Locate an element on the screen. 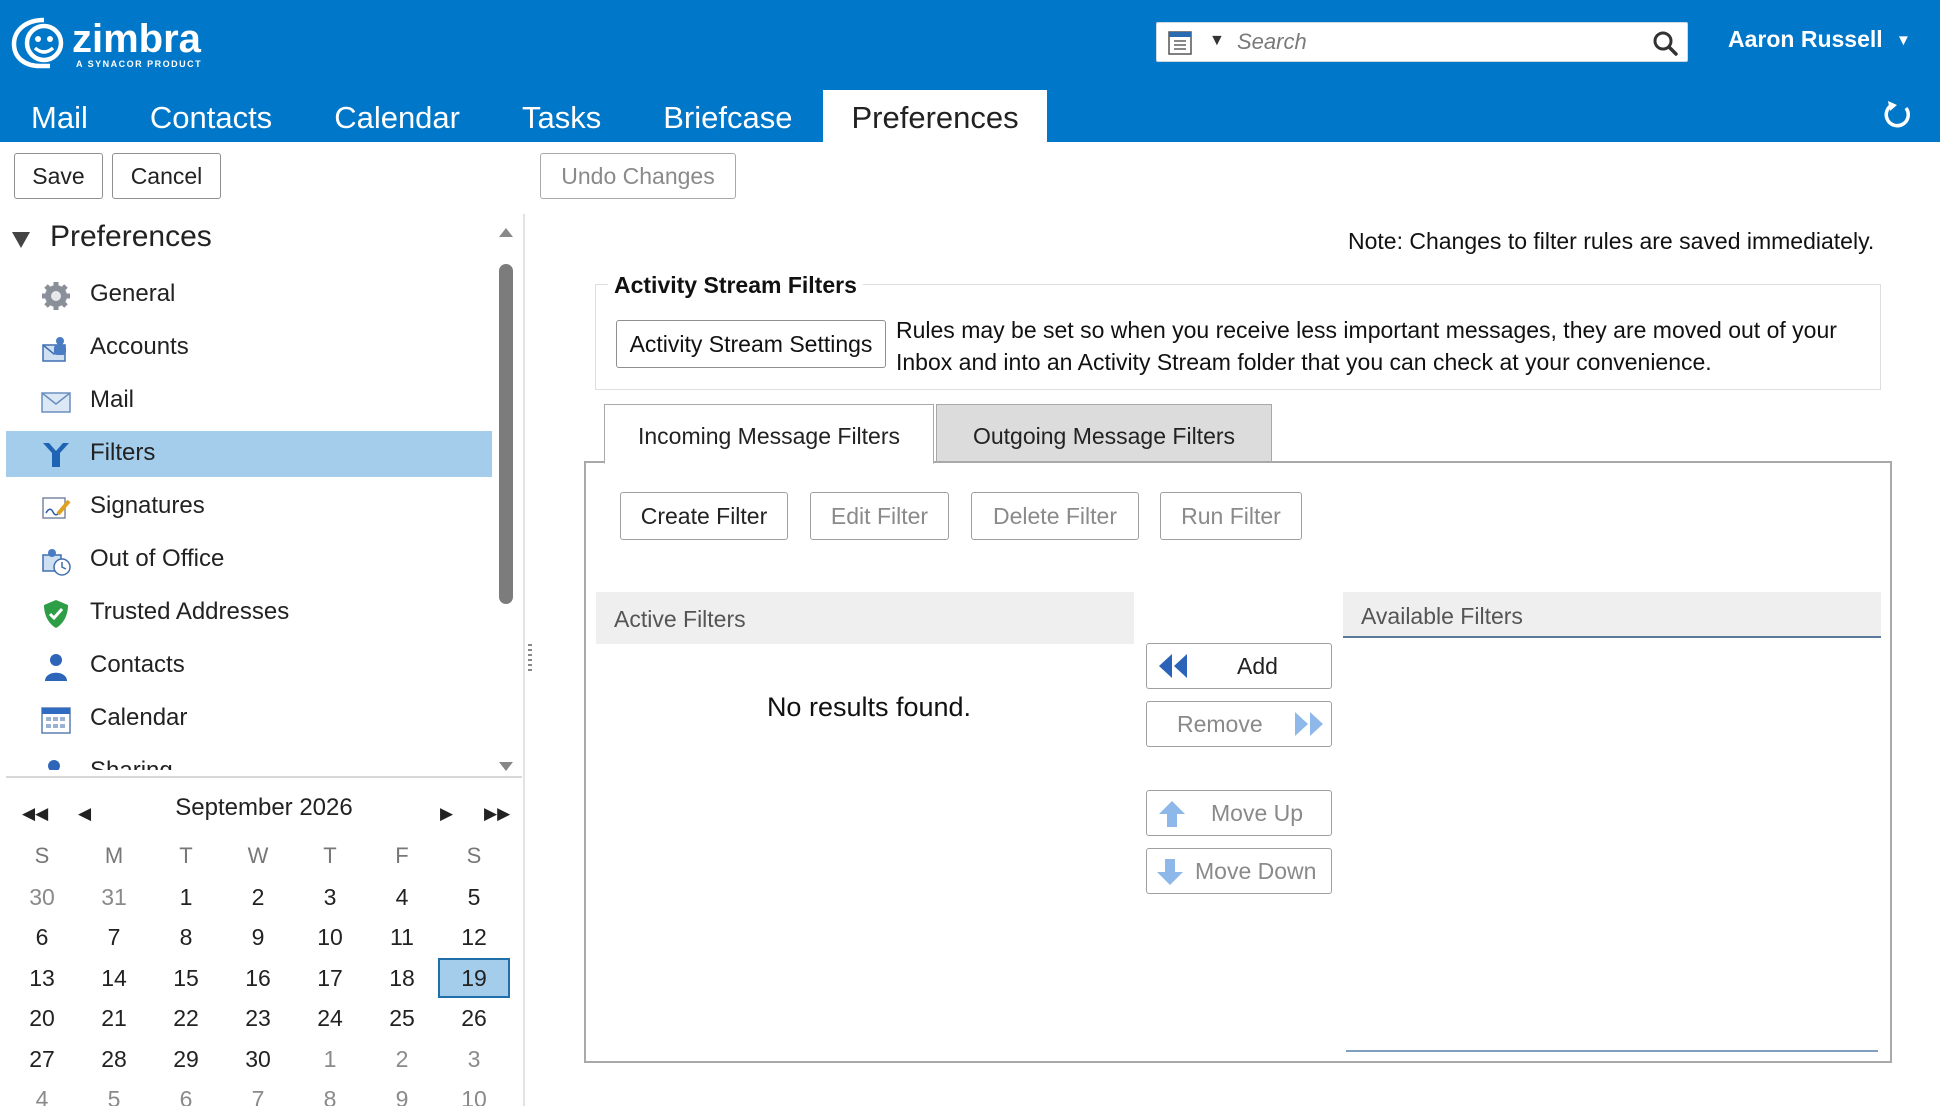 This screenshot has height=1106, width=1940. user-menu-name: Aaron Russell is located at coordinates (1805, 39).